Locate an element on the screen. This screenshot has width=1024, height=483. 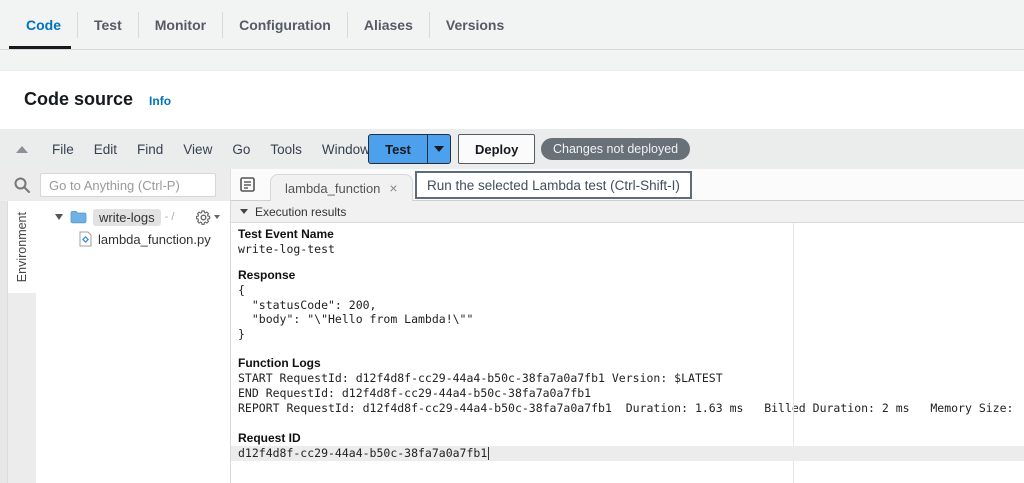
tree-row-file: lambda_function.py is located at coordinates (133, 239).